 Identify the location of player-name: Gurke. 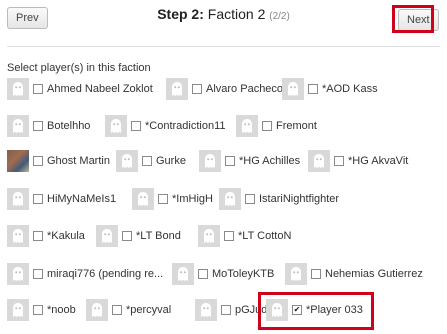
(171, 161).